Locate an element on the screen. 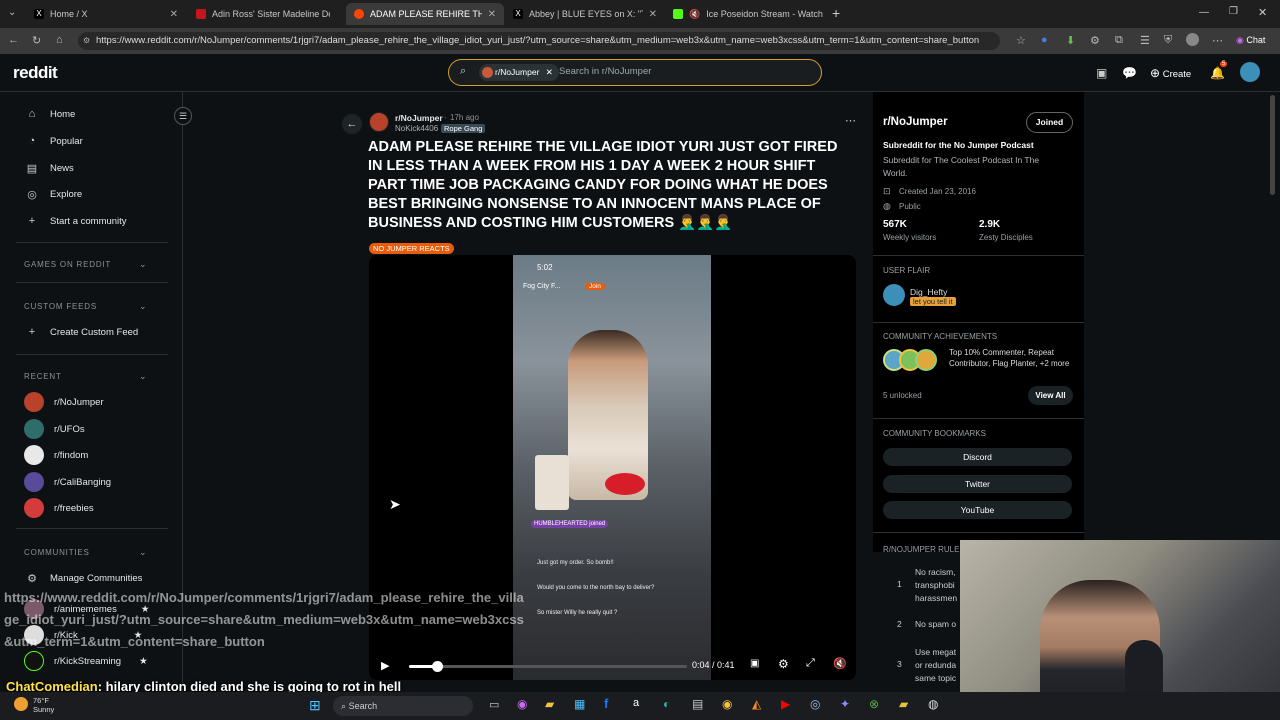 The image size is (1280, 720). joined-button: Joined is located at coordinates (1049, 122).